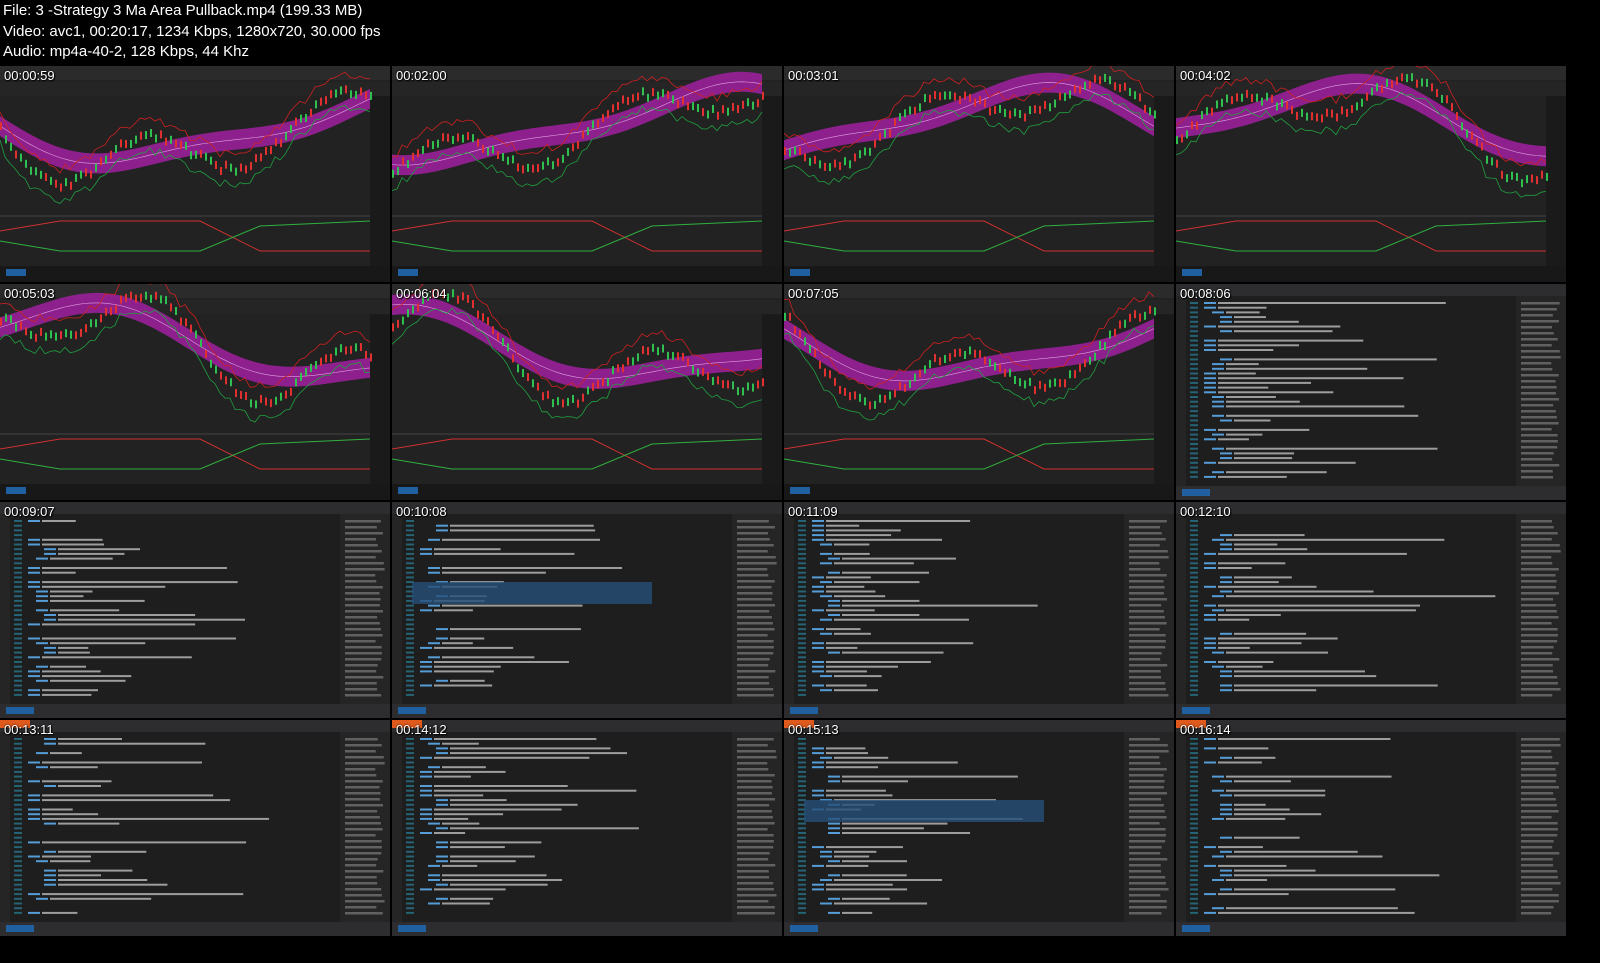  What do you see at coordinates (813, 293) in the screenshot?
I see `frame-timestamp: 00:07:05` at bounding box center [813, 293].